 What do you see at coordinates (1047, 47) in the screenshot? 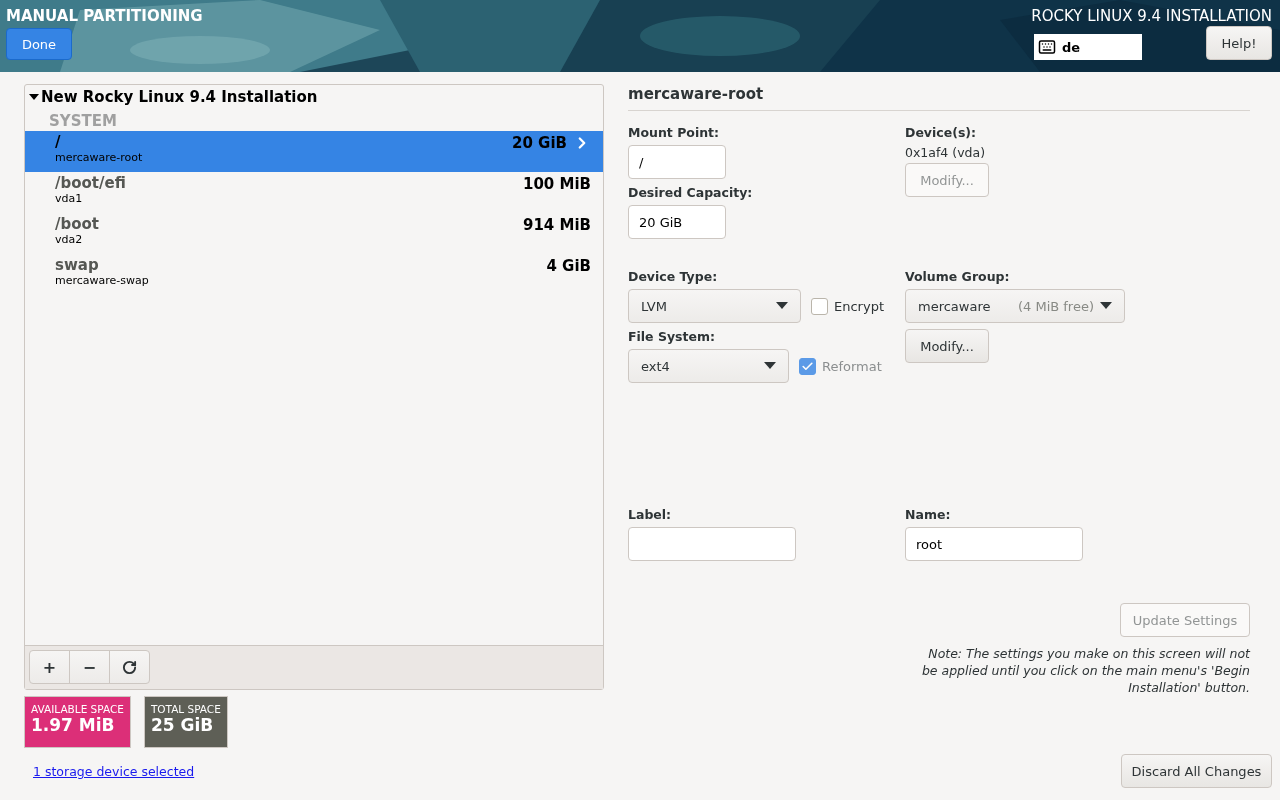
I see `keyboard-icon` at bounding box center [1047, 47].